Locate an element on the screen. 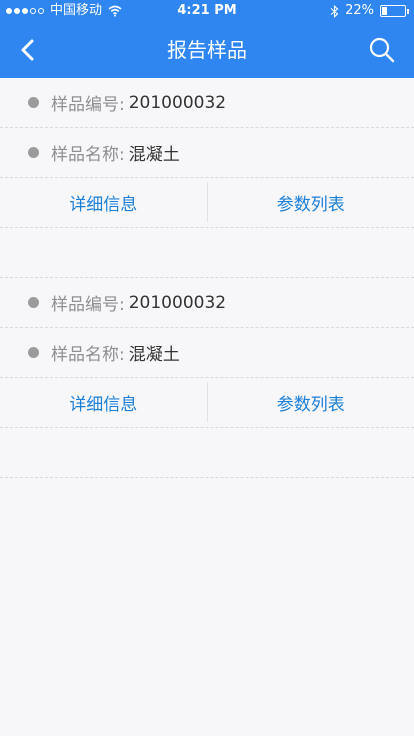 The height and width of the screenshot is (736, 414). nav-bar: 报告样品 is located at coordinates (207, 50).